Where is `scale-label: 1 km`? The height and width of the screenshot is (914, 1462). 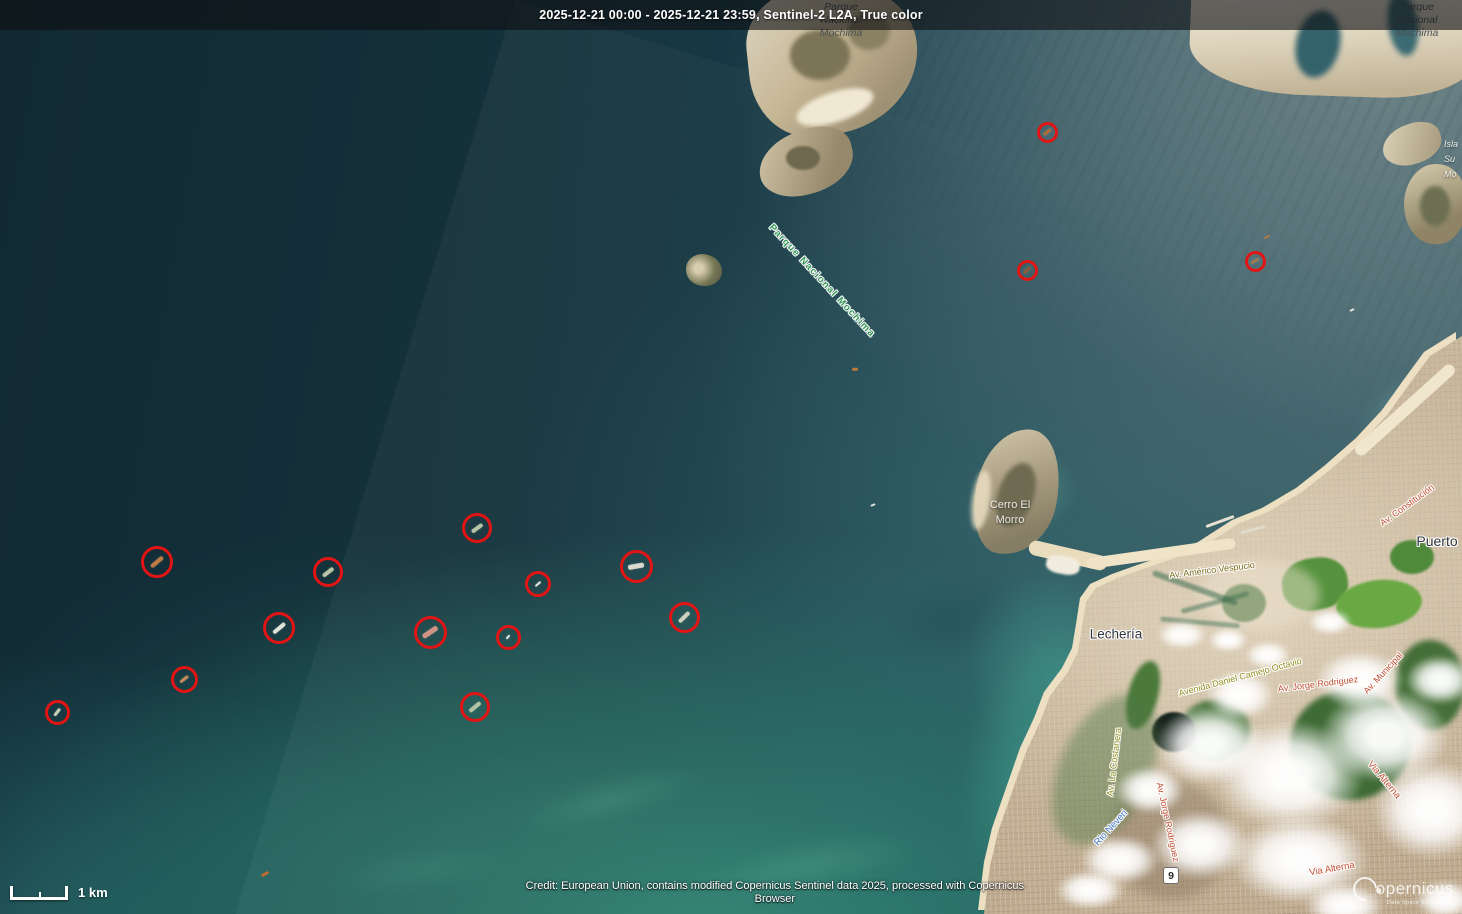
scale-label: 1 km is located at coordinates (93, 892).